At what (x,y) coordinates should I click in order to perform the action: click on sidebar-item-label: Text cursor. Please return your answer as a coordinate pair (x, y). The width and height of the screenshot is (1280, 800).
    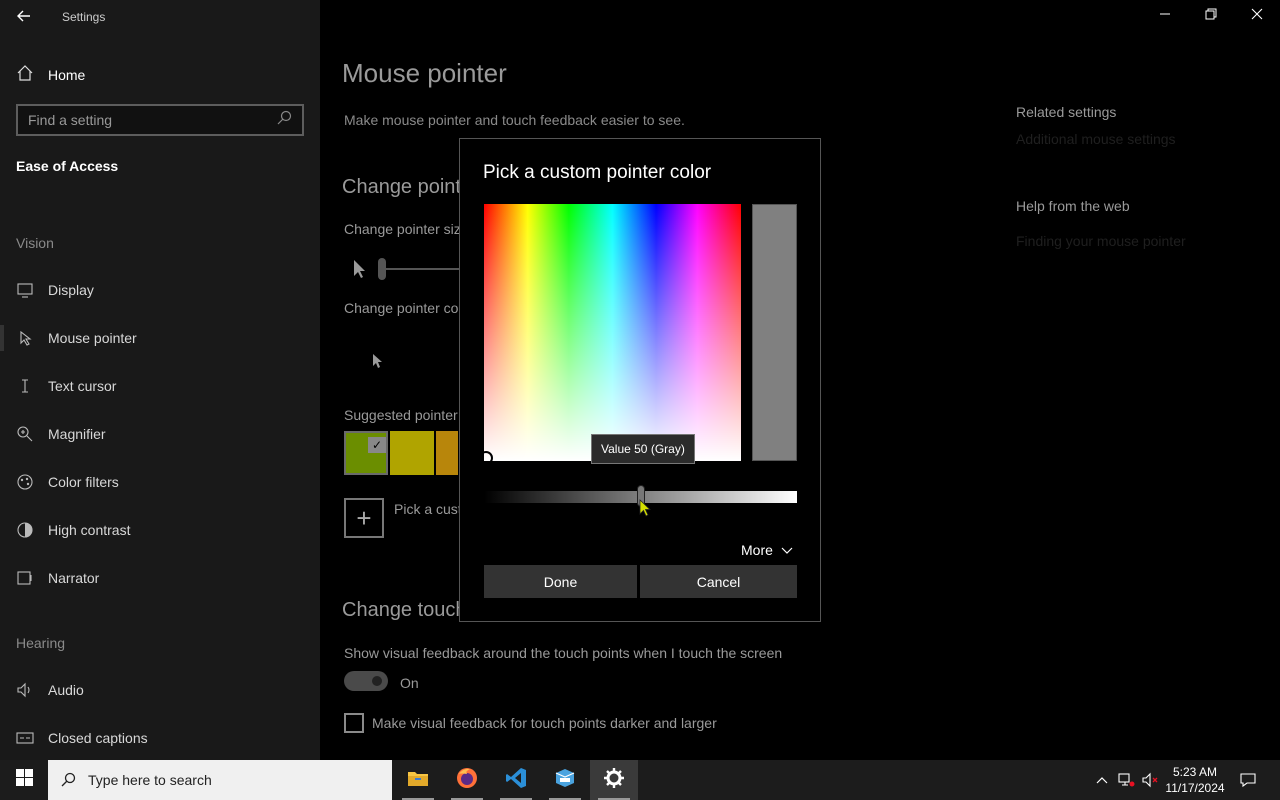
    Looking at the image, I should click on (82, 386).